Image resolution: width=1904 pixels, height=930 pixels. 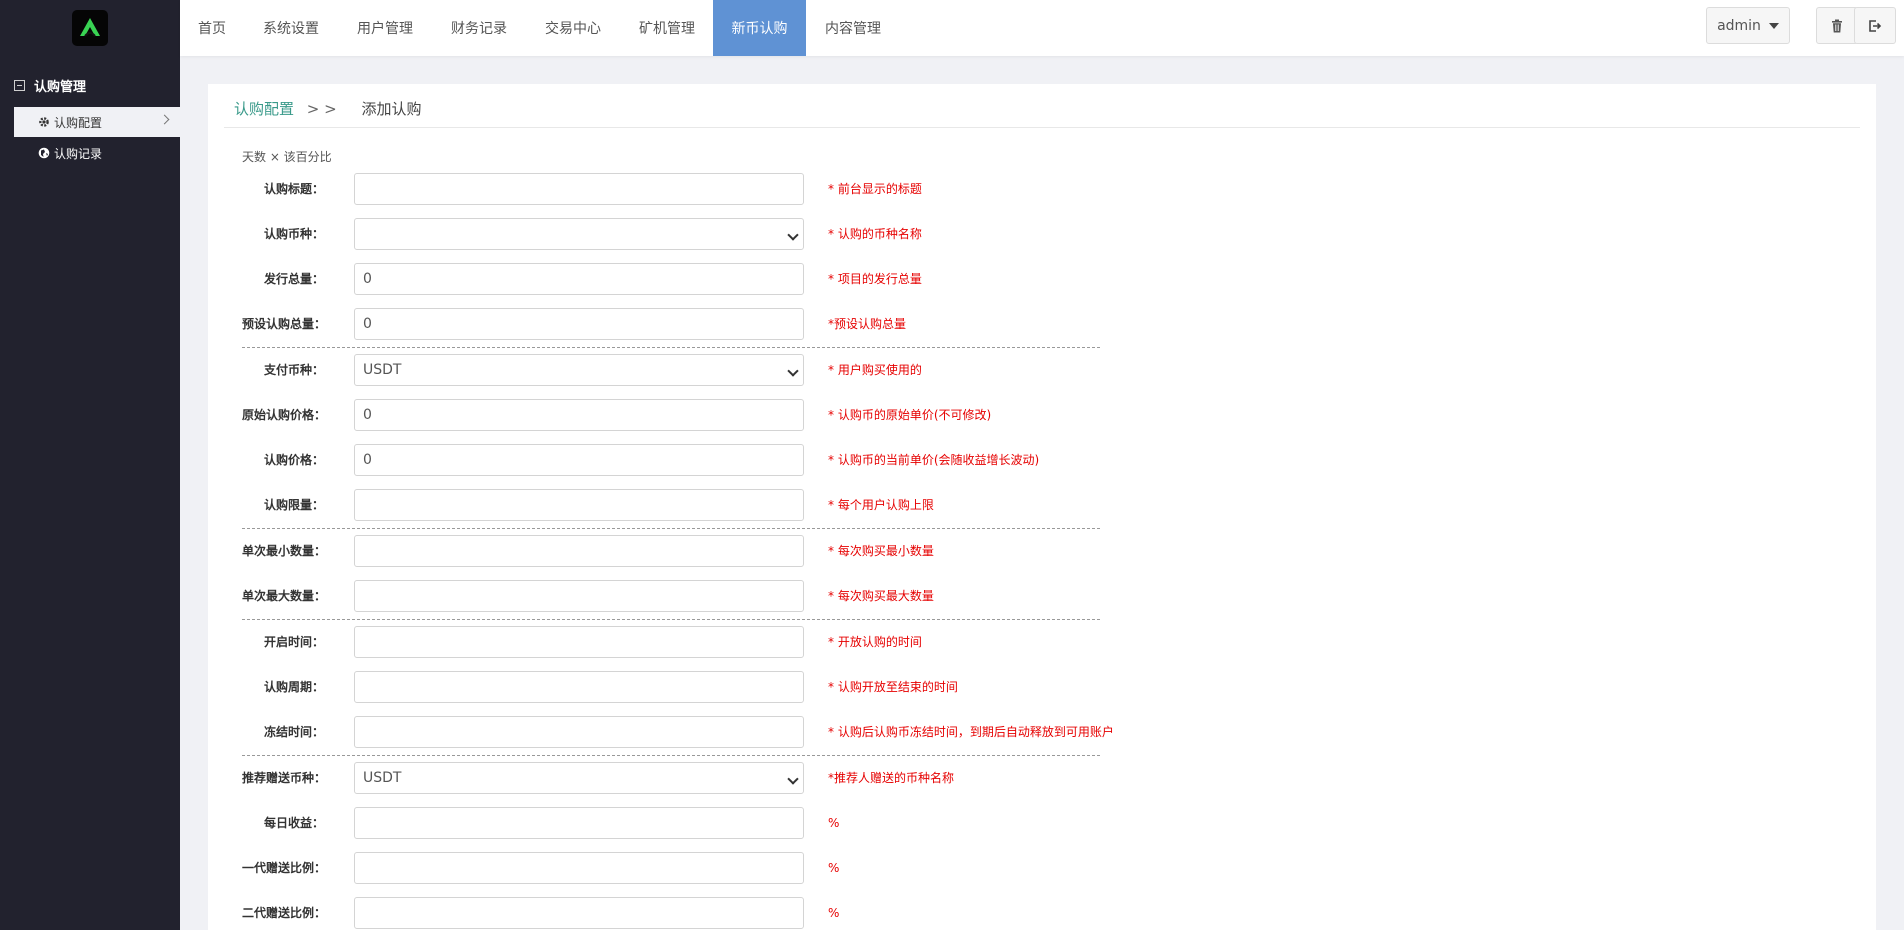 I want to click on sidebar-item-label: 认购记录, so click(x=78, y=153).